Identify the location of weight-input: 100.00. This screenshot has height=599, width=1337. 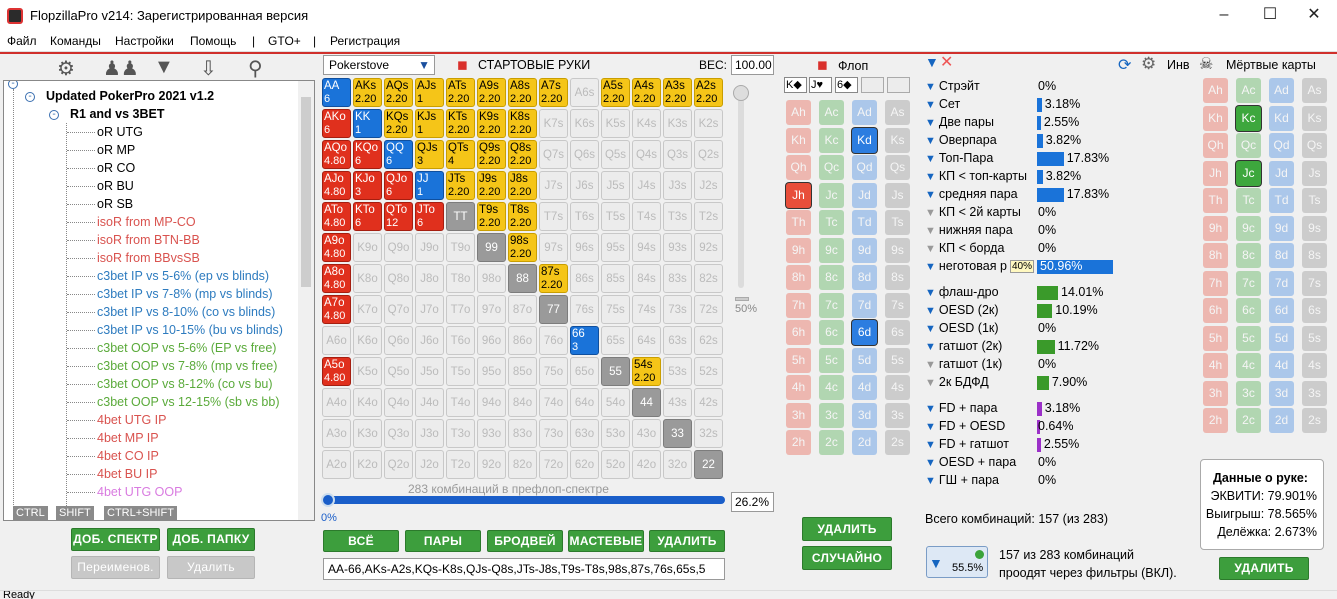
(752, 65).